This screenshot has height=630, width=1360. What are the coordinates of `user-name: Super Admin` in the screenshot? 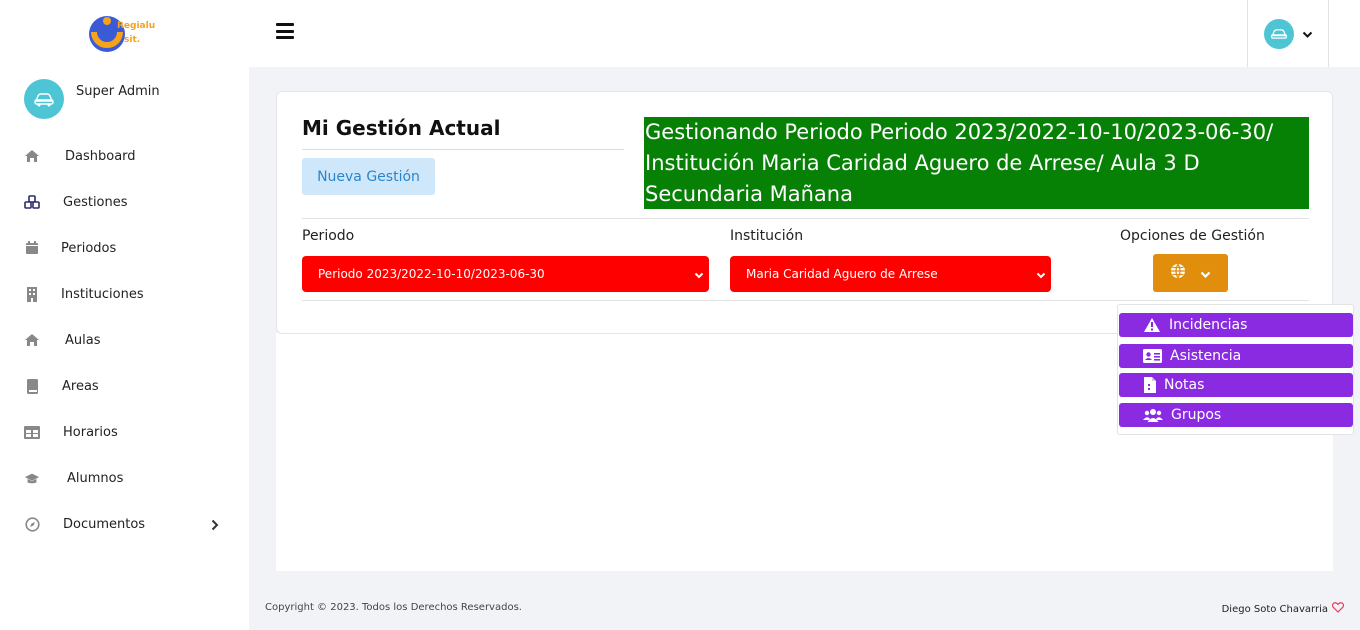 It's located at (118, 91).